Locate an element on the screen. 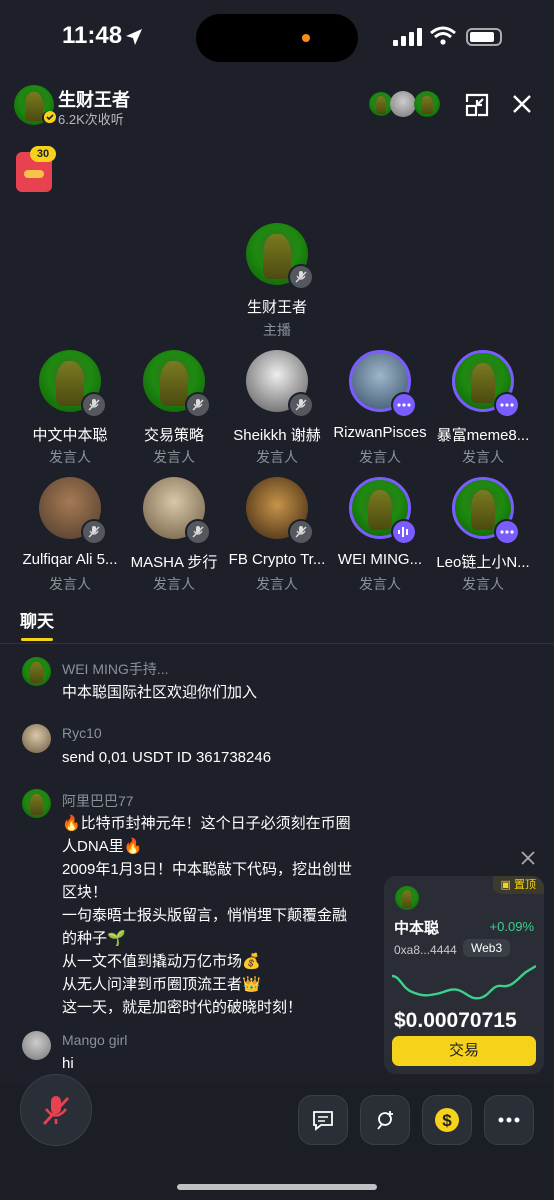  dollar-coin-icon: $ is located at coordinates (447, 1120).